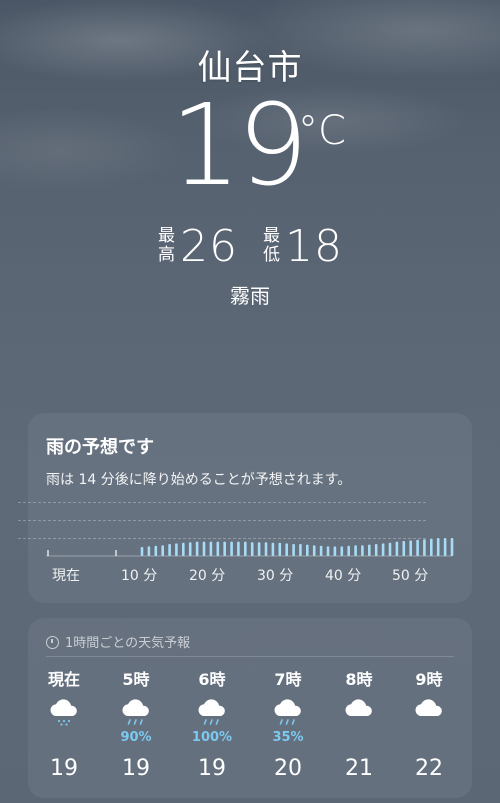  Describe the element at coordinates (100, 447) in the screenshot. I see `rain-card-title: 雨の予想です` at that location.